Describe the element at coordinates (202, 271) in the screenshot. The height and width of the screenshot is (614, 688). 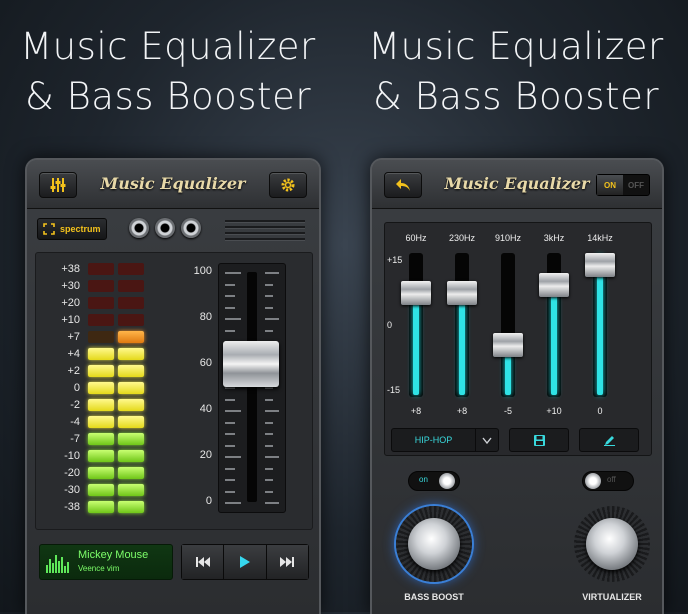
I see `volume-scale-label: 100` at that location.